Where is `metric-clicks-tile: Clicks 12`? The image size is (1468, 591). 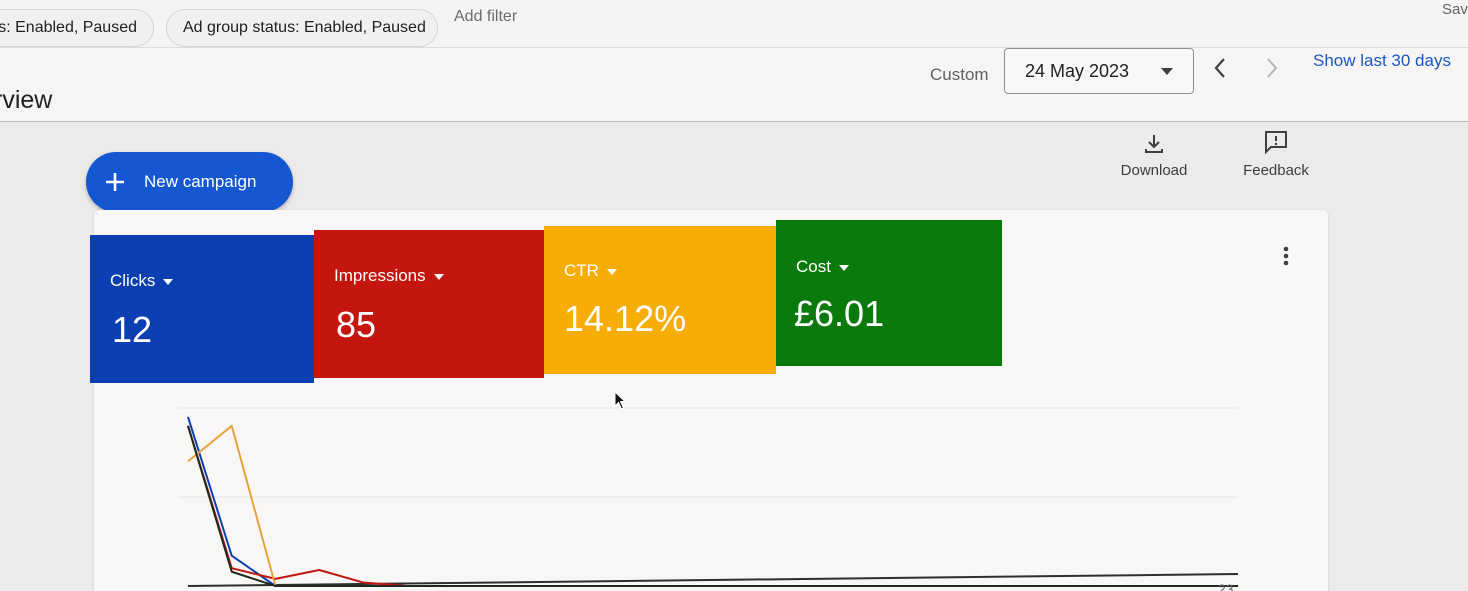 metric-clicks-tile: Clicks 12 is located at coordinates (202, 309).